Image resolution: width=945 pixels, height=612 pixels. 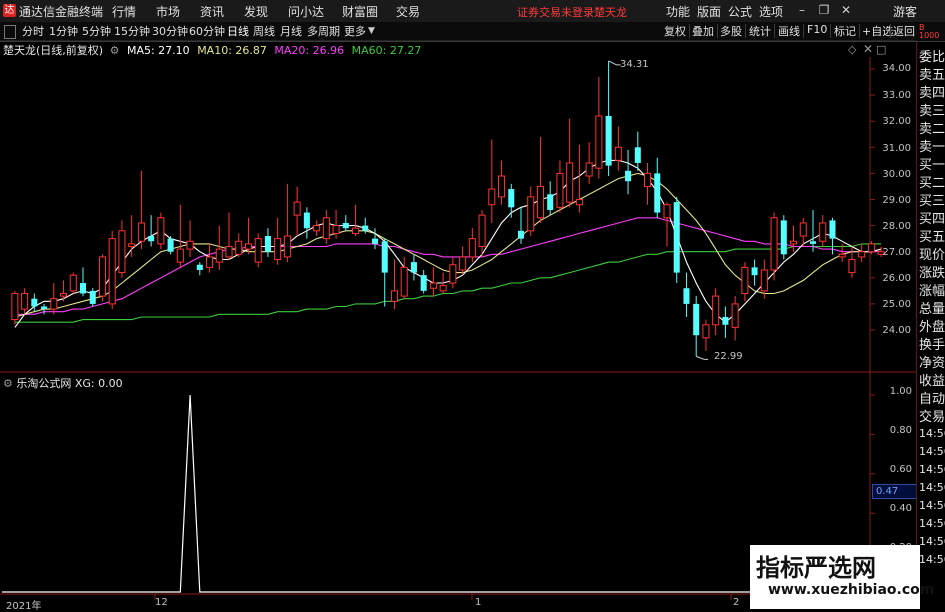 What do you see at coordinates (932, 219) in the screenshot?
I see `panel-label: 买四` at bounding box center [932, 219].